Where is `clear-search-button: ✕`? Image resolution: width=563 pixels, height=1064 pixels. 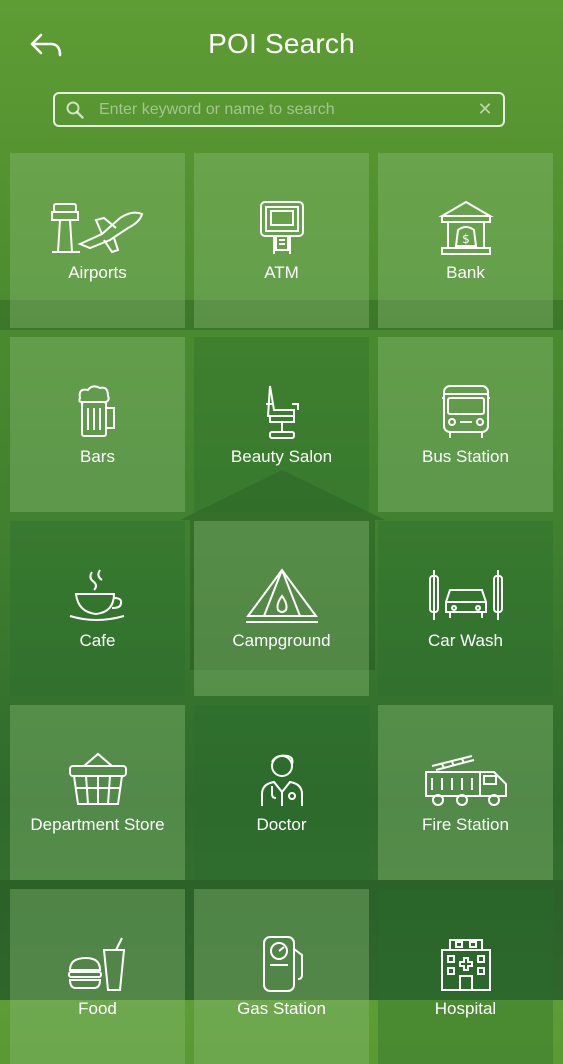
clear-search-button: ✕ is located at coordinates (485, 109).